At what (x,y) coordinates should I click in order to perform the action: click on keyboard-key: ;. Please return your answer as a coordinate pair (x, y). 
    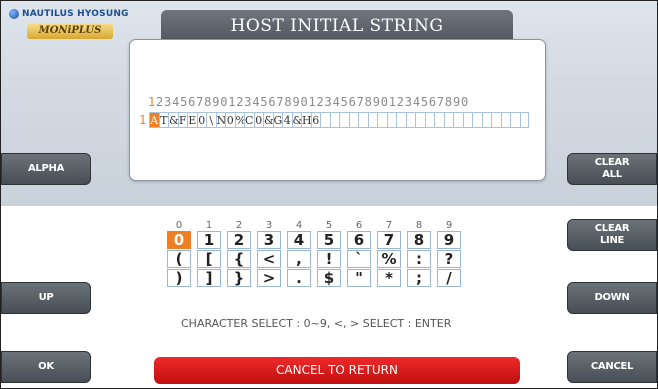
    Looking at the image, I should click on (419, 278).